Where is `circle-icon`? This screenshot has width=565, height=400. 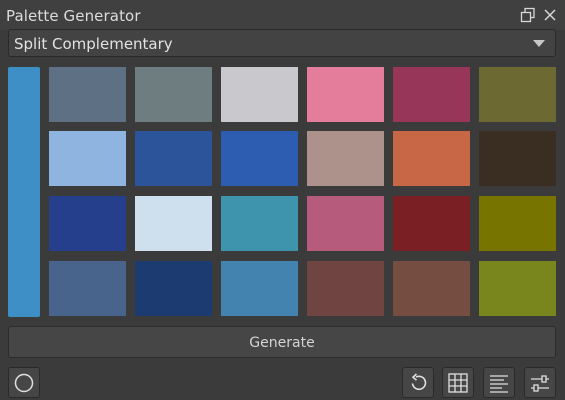
circle-icon is located at coordinates (24, 383).